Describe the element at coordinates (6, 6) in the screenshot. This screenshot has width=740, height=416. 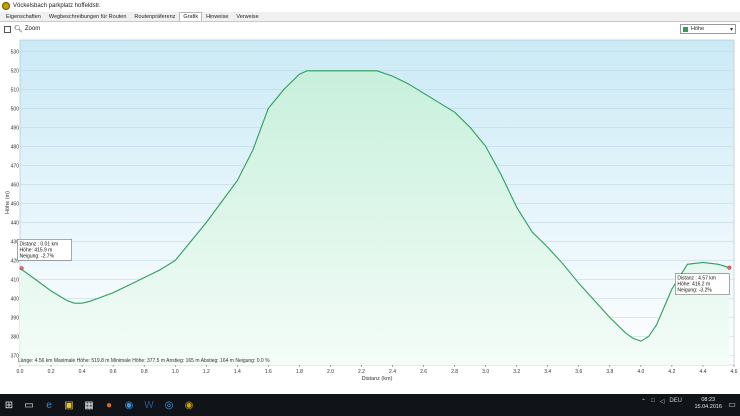
I see `app-logo-icon` at that location.